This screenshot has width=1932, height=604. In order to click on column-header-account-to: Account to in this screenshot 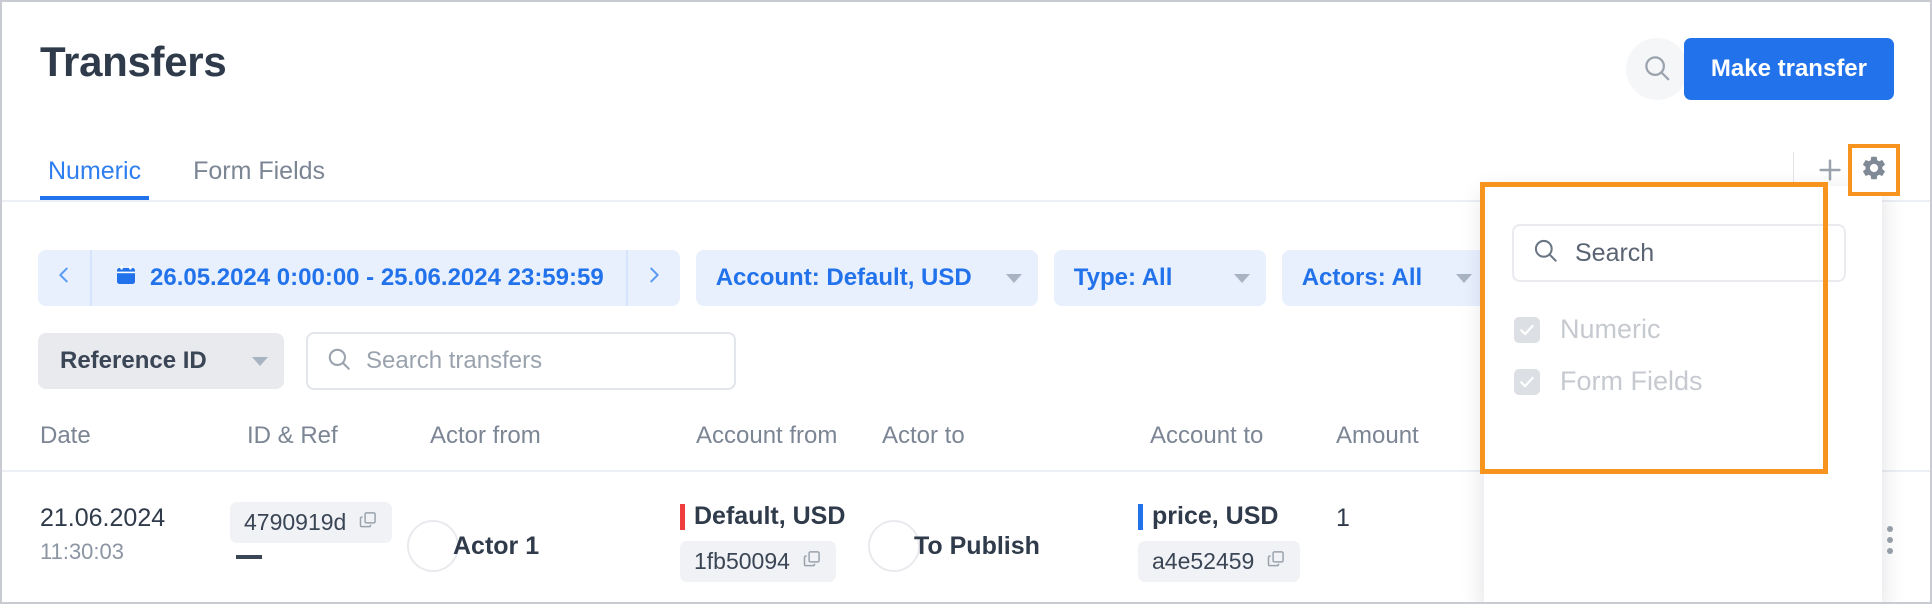, I will do `click(1206, 436)`.